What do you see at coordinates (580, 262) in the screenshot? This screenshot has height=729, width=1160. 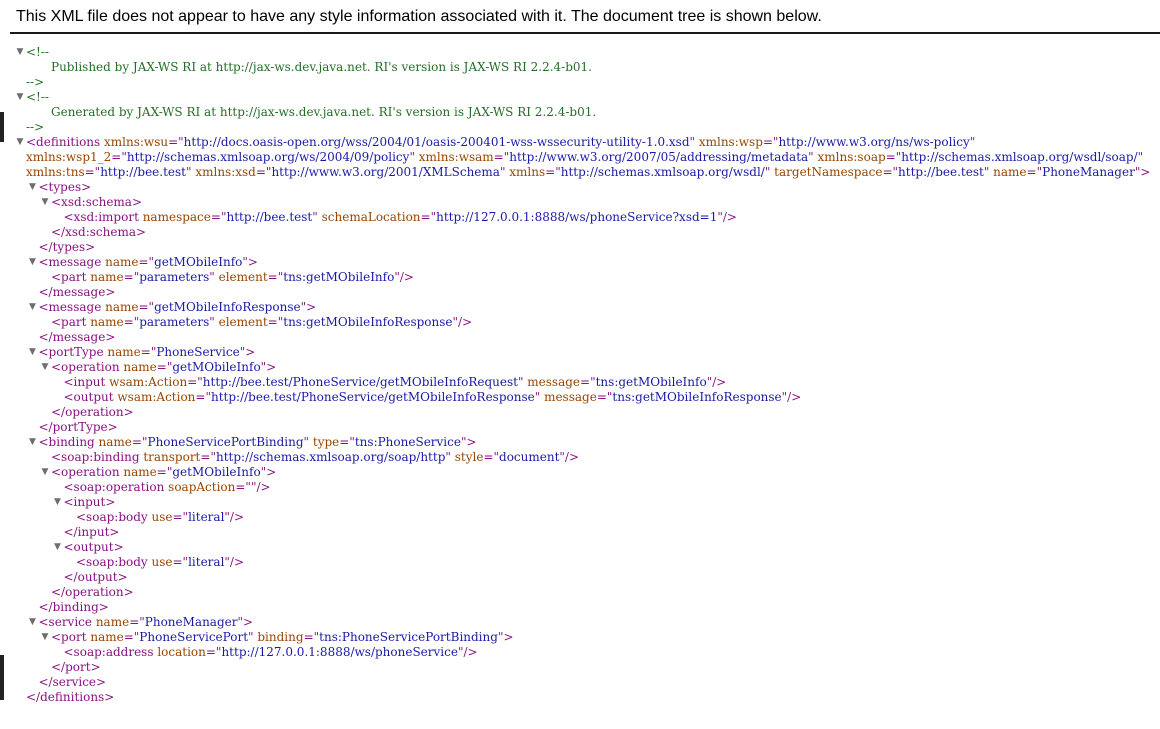 I see `xml-tree-line: ▼ <message name="getMObileInfo">` at bounding box center [580, 262].